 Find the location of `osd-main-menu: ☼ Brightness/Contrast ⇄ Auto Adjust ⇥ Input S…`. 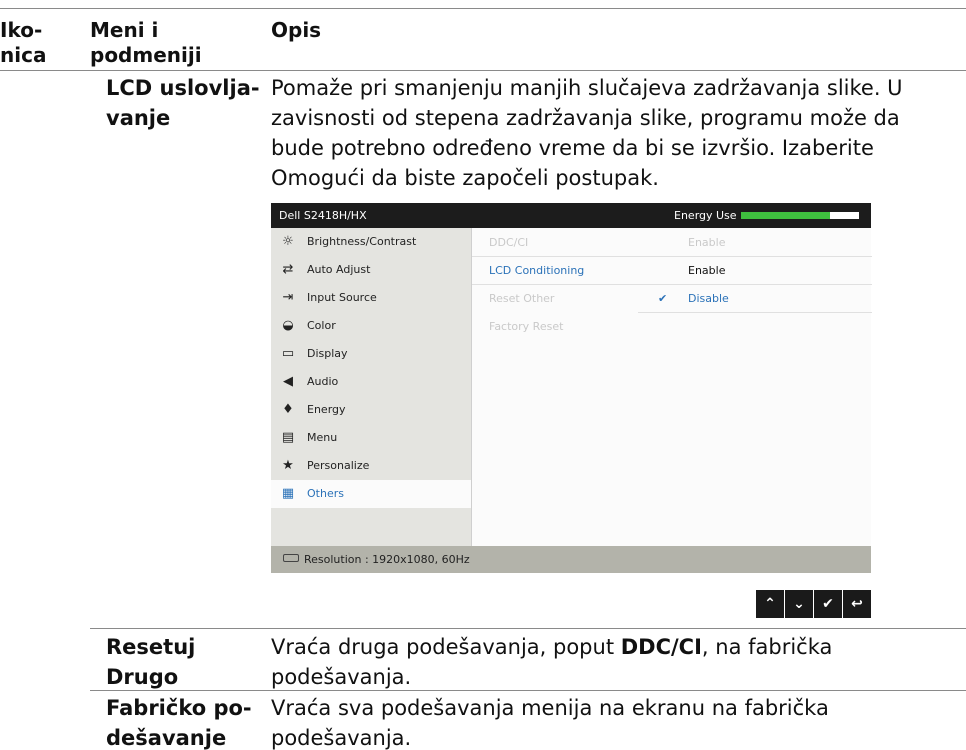

osd-main-menu: ☼ Brightness/Contrast ⇄ Auto Adjust ⇥ Input S… is located at coordinates (371, 387).